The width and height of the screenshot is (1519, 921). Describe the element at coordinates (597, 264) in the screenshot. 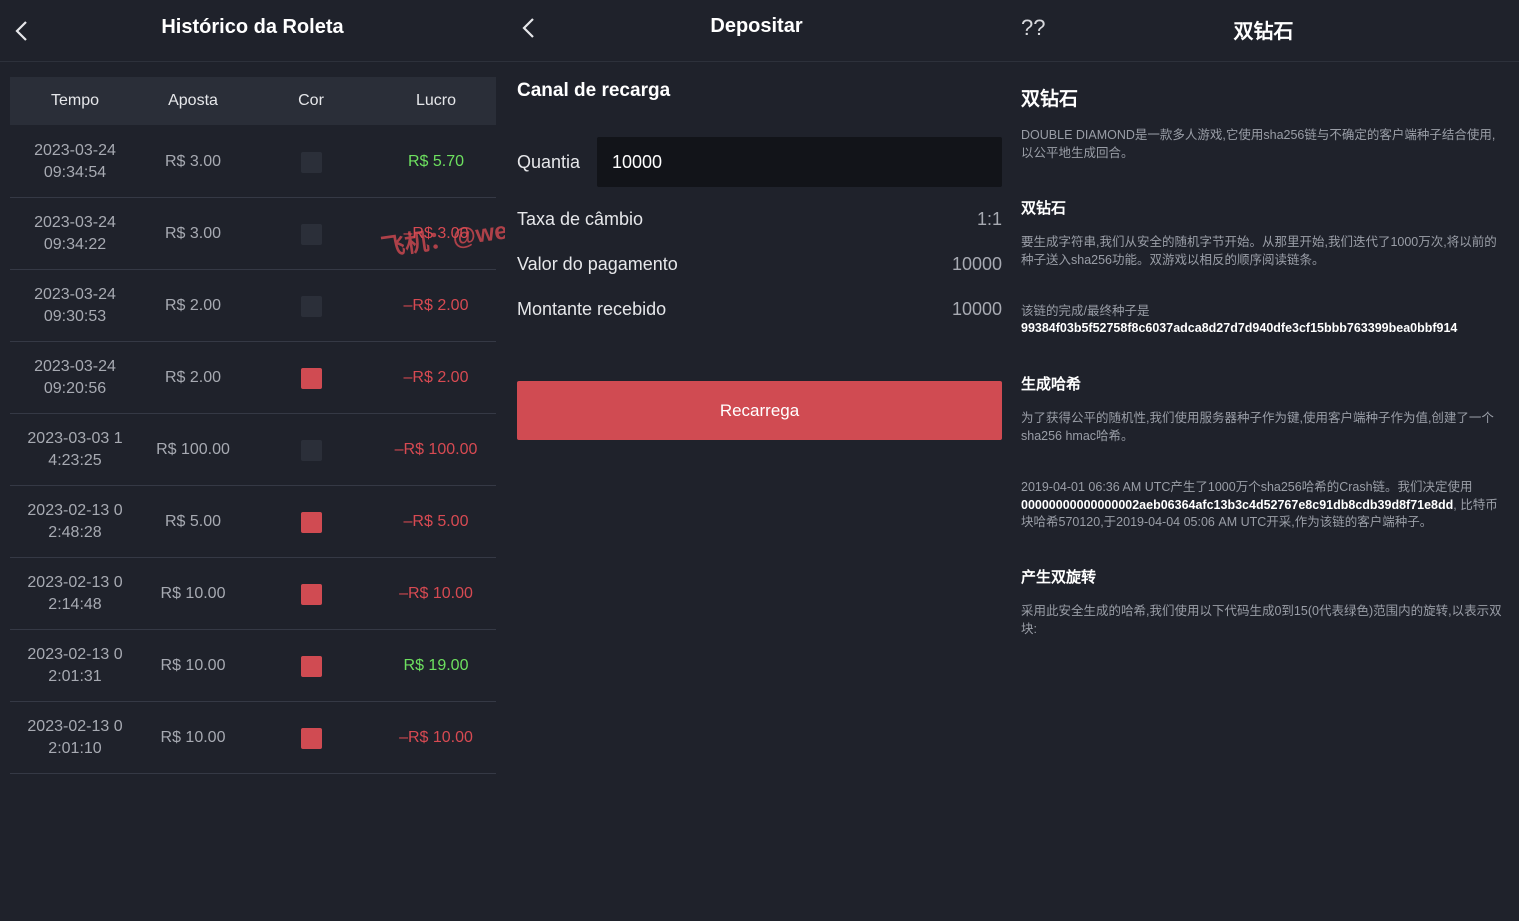

I see `payment-label: Valor do pagamento` at that location.